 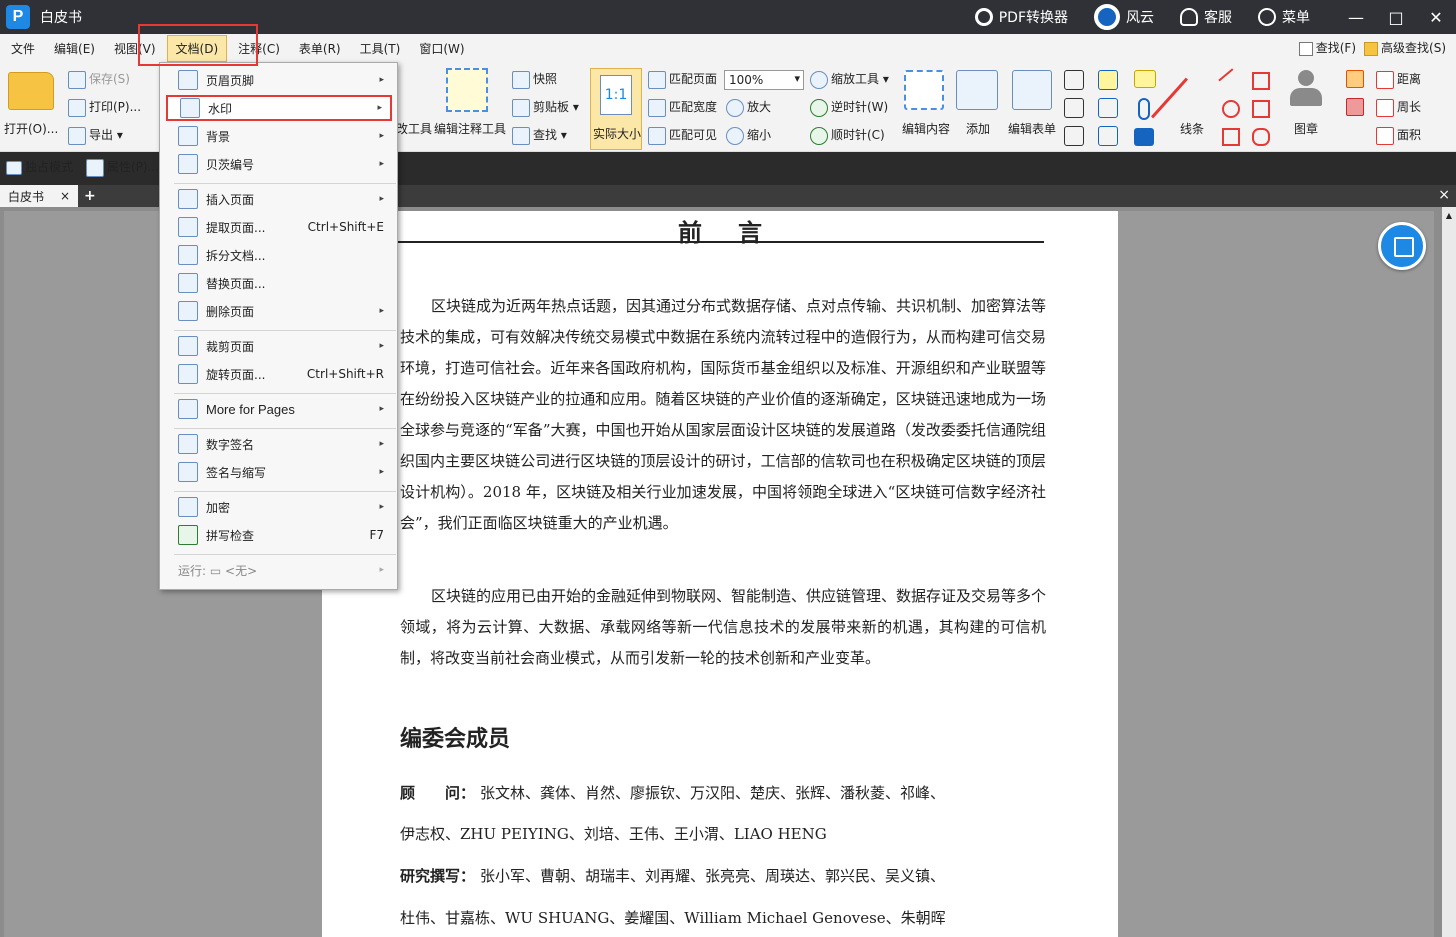 I want to click on strikethrough-icon, so click(x=1108, y=108).